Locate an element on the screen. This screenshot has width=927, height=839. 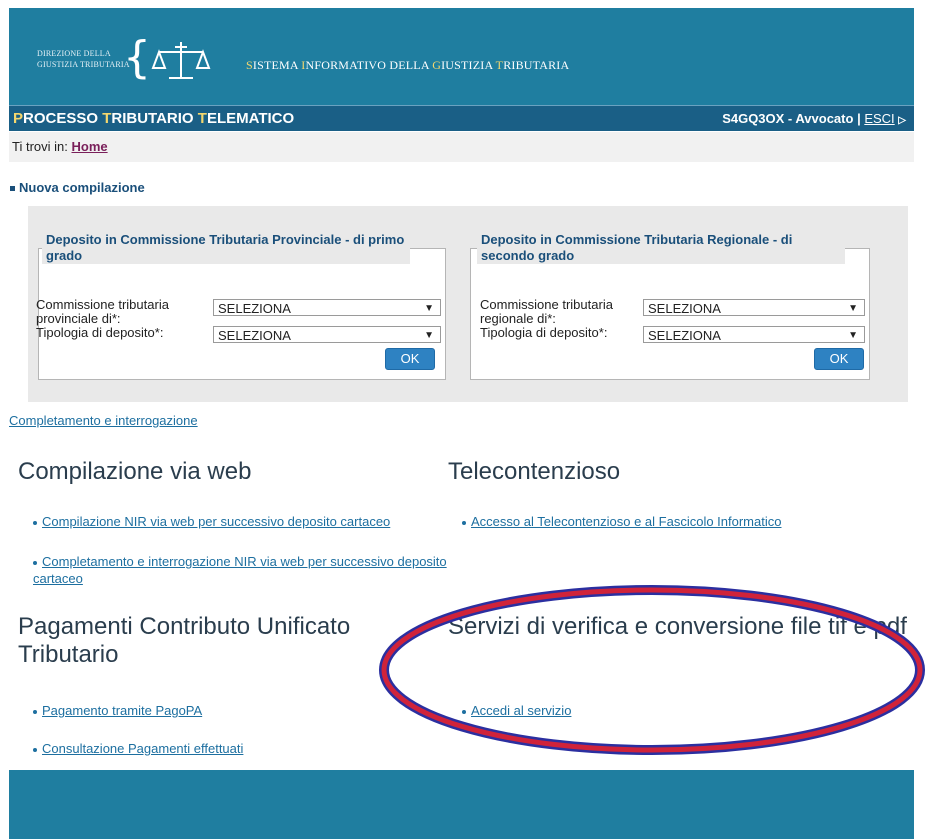
list-item: Pagamento tramite PagoPA is located at coordinates (117, 710).